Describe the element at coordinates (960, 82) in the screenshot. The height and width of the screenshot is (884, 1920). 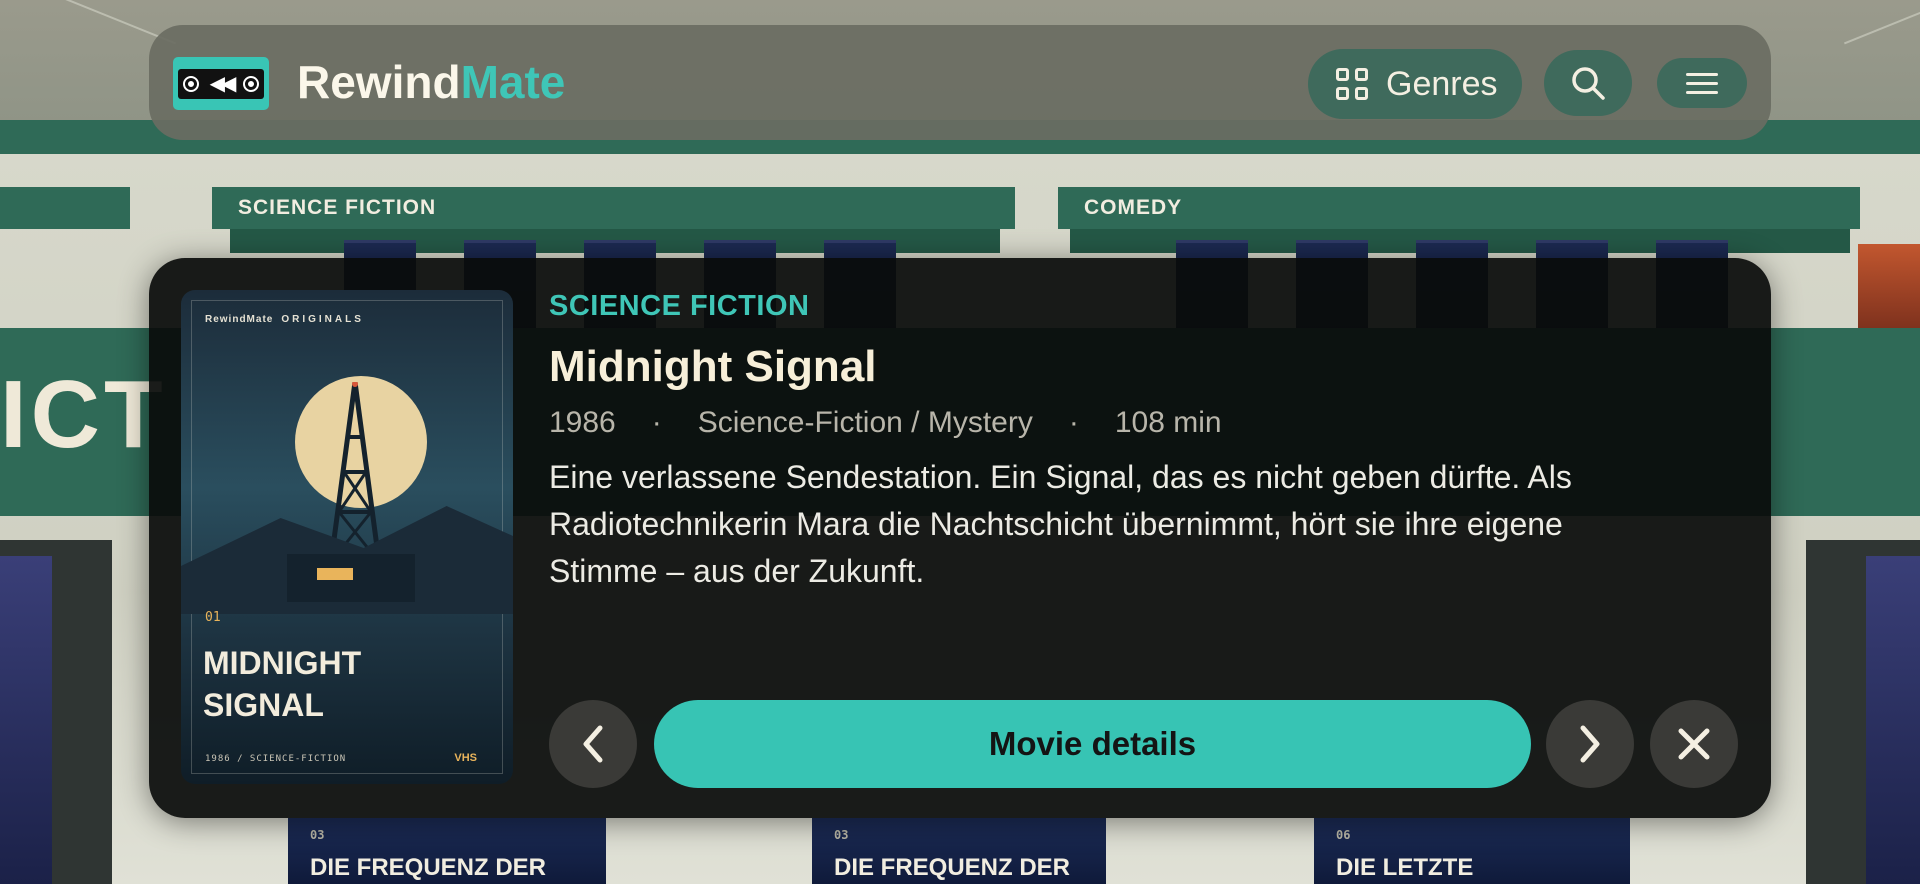
I see `top-navbar: ◀◀ RewindMate Genres` at that location.